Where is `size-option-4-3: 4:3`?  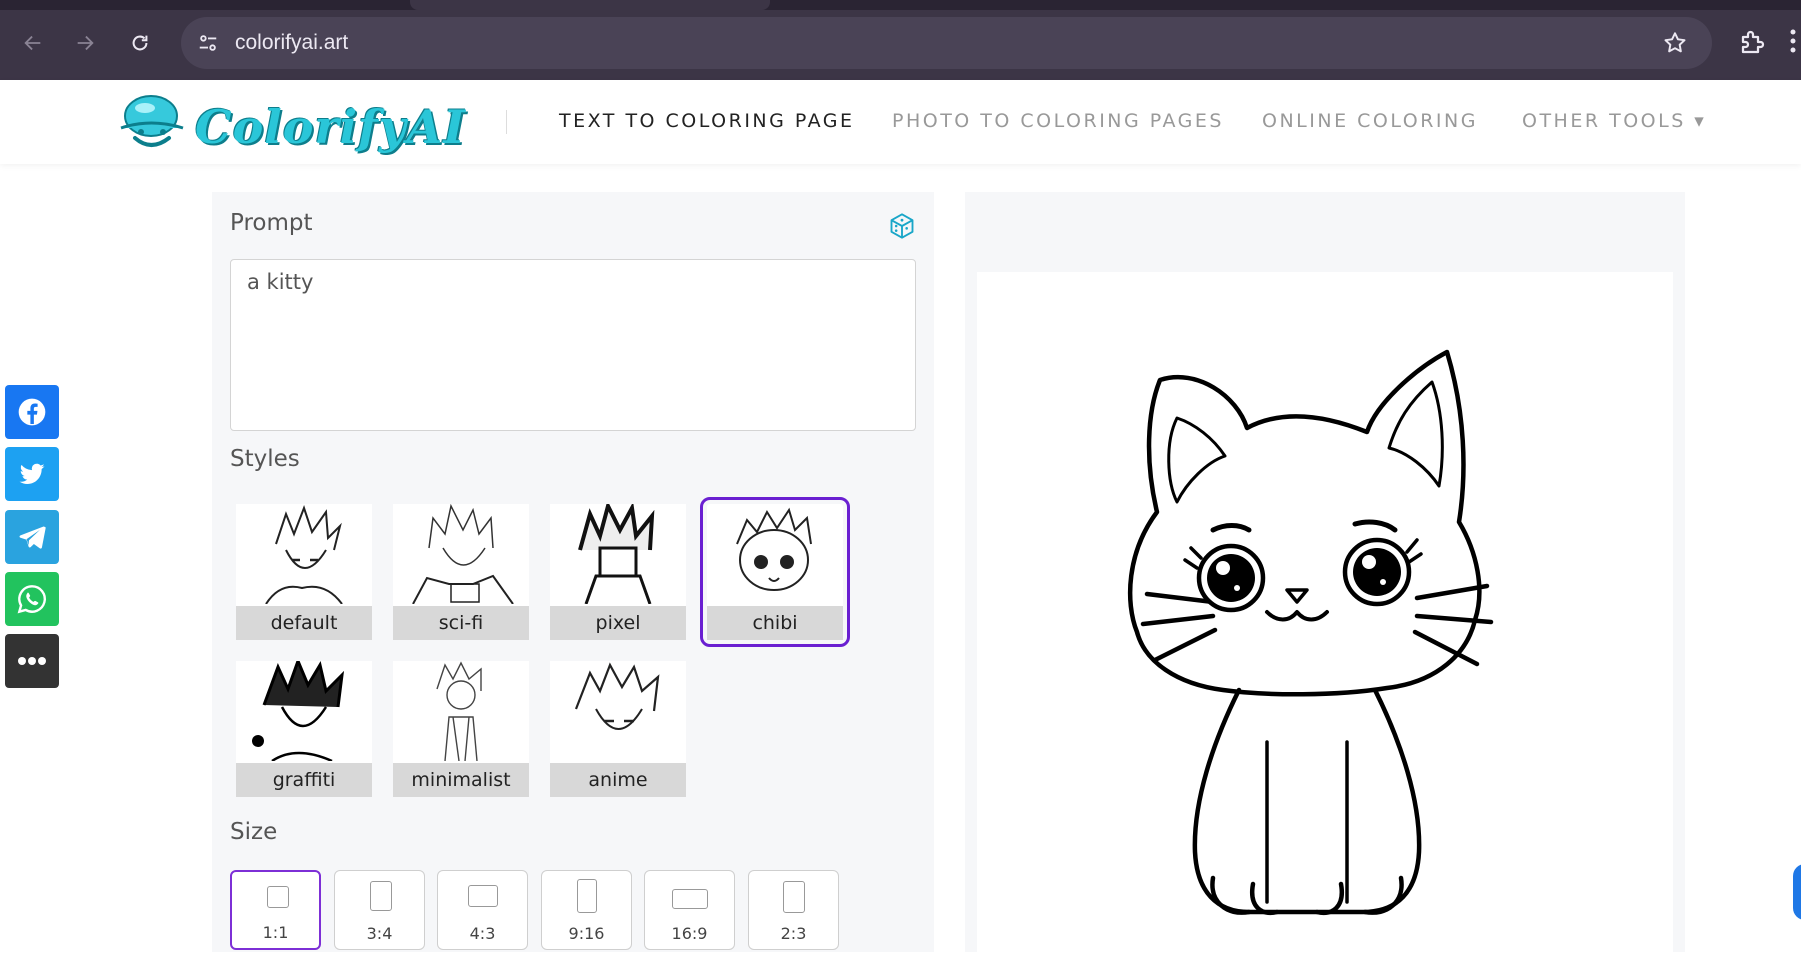
size-option-4-3: 4:3 is located at coordinates (482, 910).